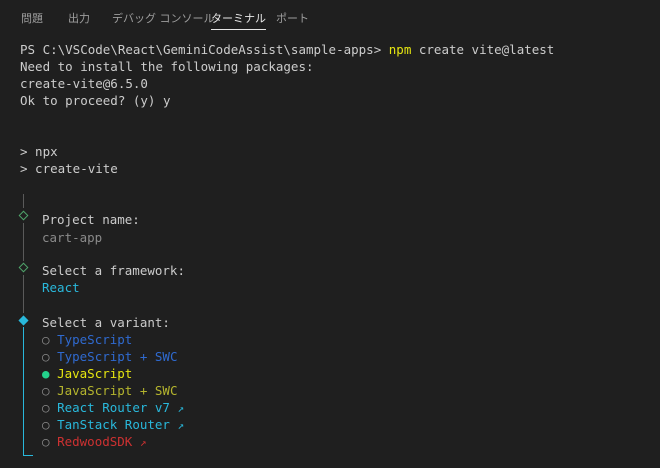 This screenshot has width=660, height=468. I want to click on variant-label-text: TypeScript + SWC, so click(117, 356).